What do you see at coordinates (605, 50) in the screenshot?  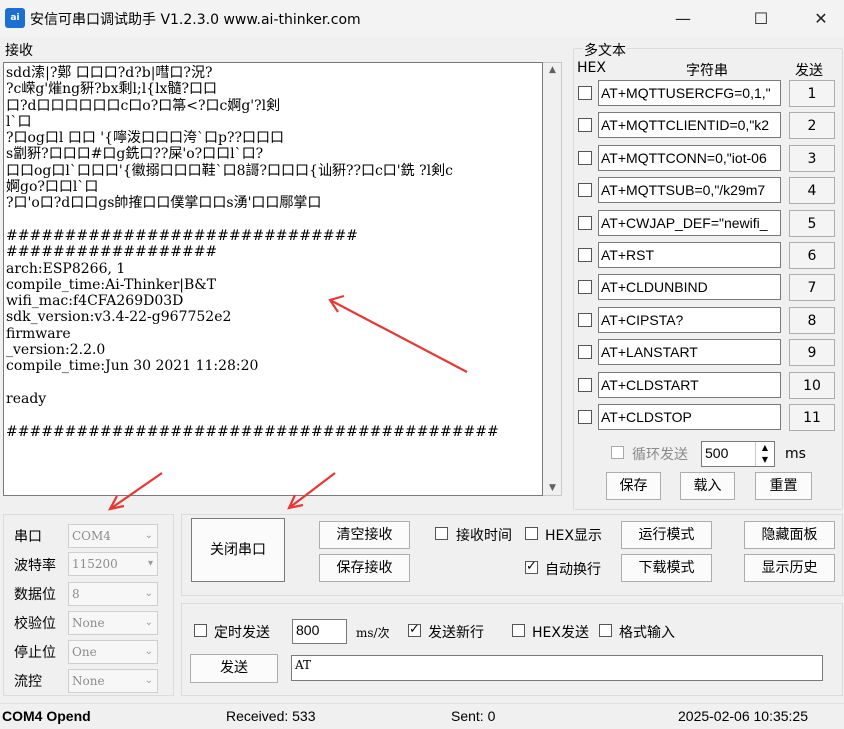 I see `multi-text-title: 多文本` at bounding box center [605, 50].